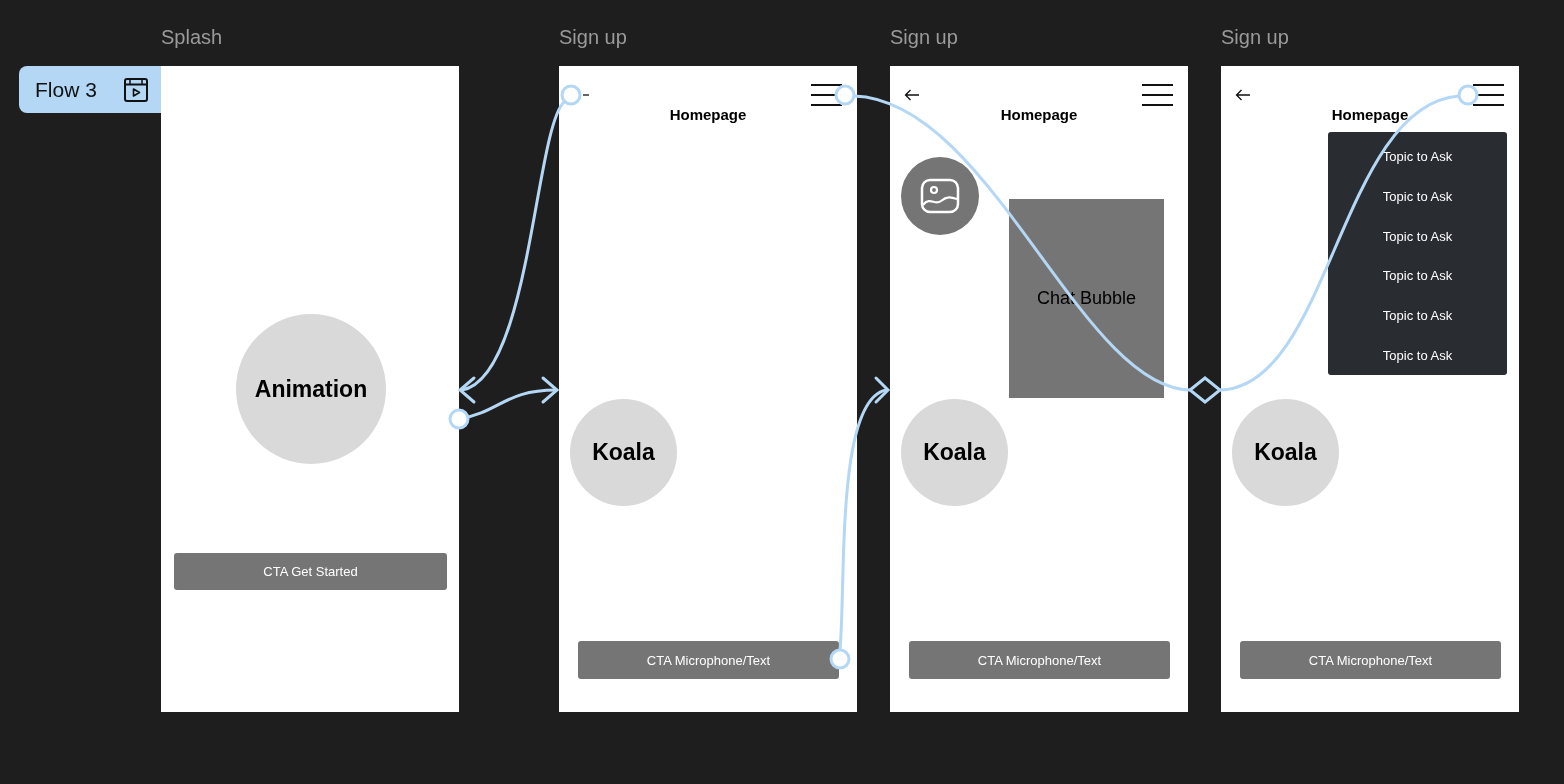 The image size is (1564, 784). I want to click on image-icon, so click(940, 196).